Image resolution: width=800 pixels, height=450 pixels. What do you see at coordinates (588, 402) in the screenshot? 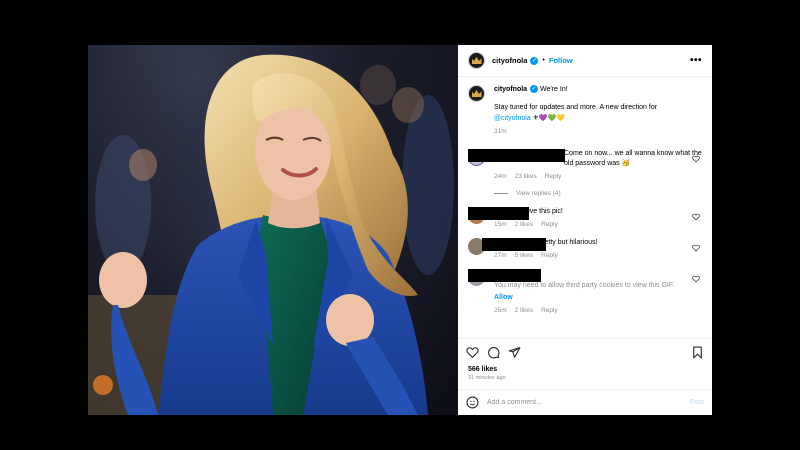
I see `comment-input` at bounding box center [588, 402].